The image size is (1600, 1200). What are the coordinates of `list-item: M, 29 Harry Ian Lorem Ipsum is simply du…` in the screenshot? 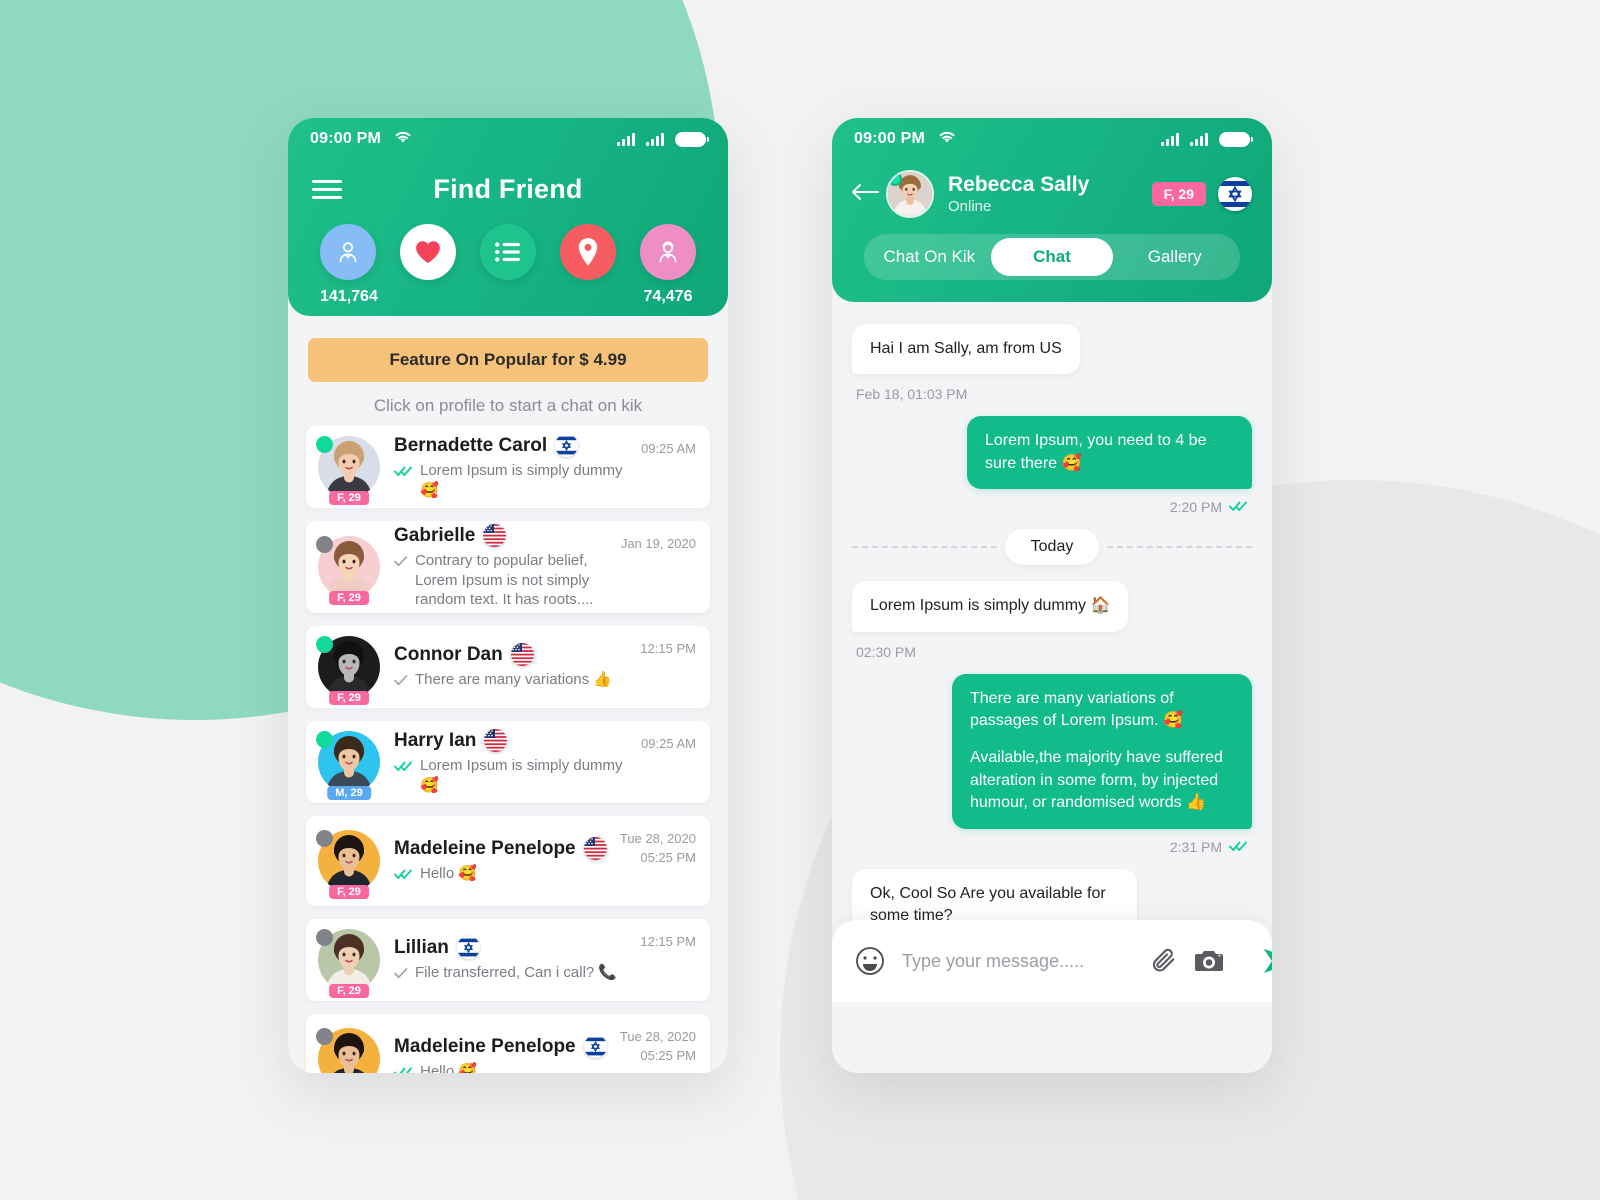 It's located at (508, 762).